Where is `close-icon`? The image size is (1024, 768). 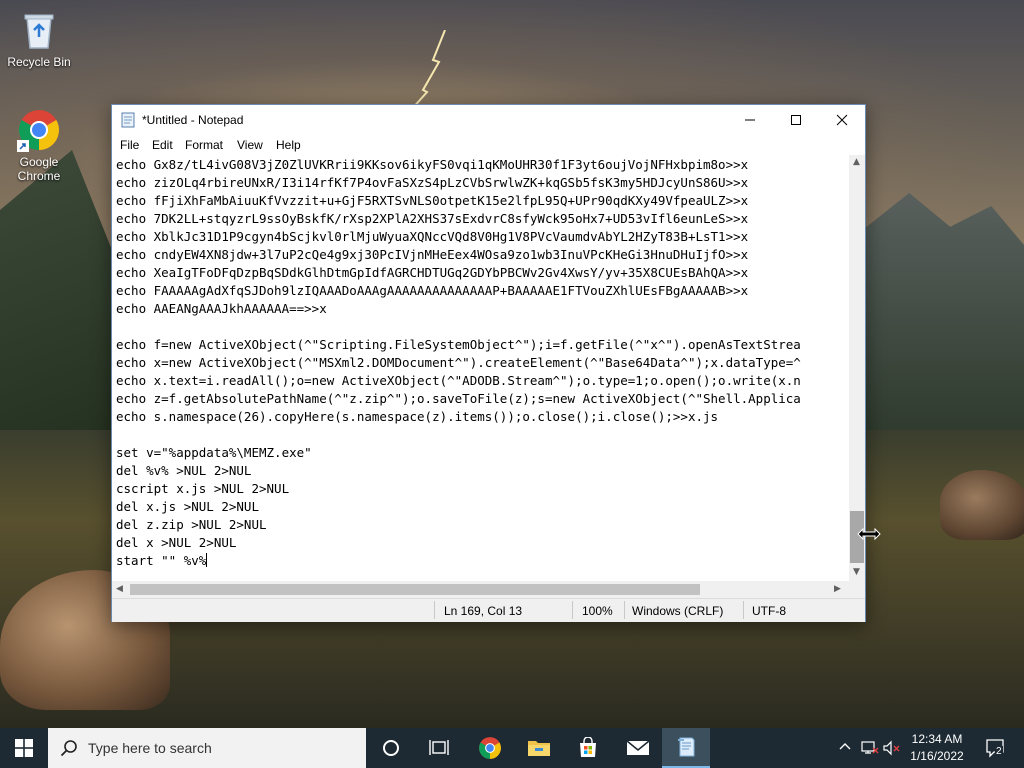
close-icon is located at coordinates (842, 120).